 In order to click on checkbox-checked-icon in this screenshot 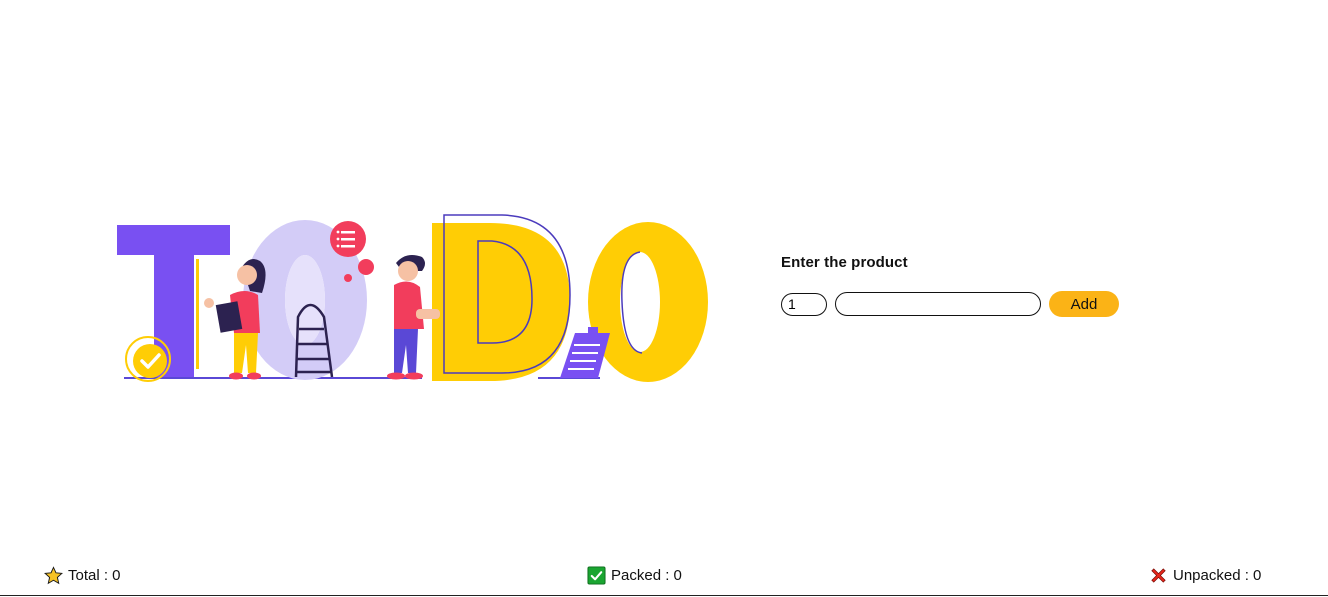, I will do `click(596, 575)`.